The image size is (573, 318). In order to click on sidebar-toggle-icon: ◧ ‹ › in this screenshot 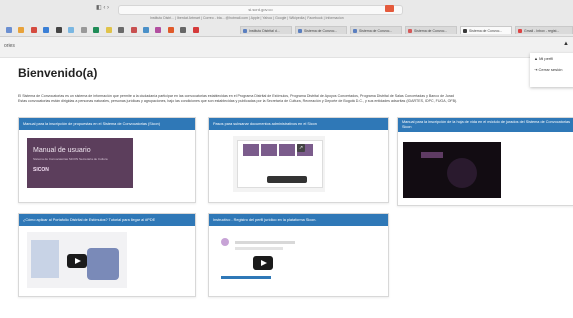, I will do `click(102, 7)`.